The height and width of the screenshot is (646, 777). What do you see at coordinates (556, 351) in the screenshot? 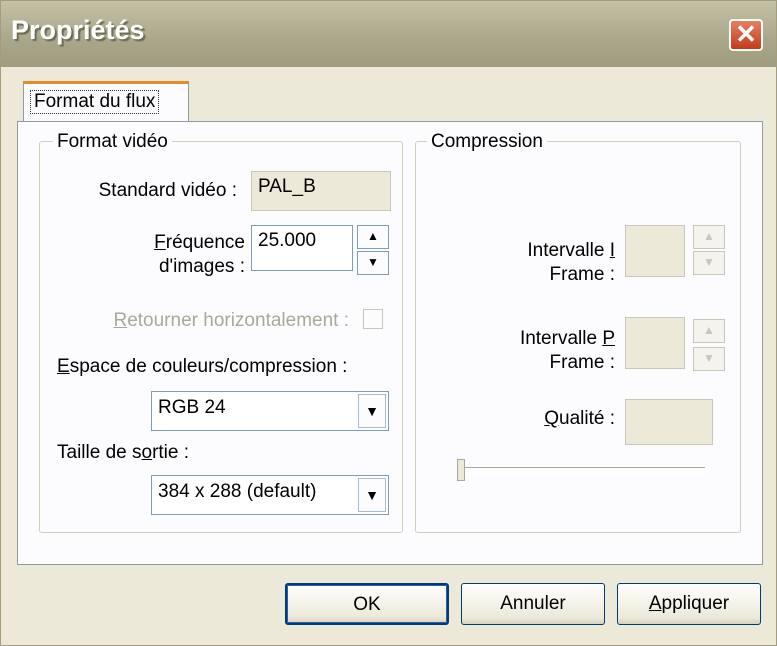
I see `pframe-interval-label: Intervalle P Frame :` at bounding box center [556, 351].